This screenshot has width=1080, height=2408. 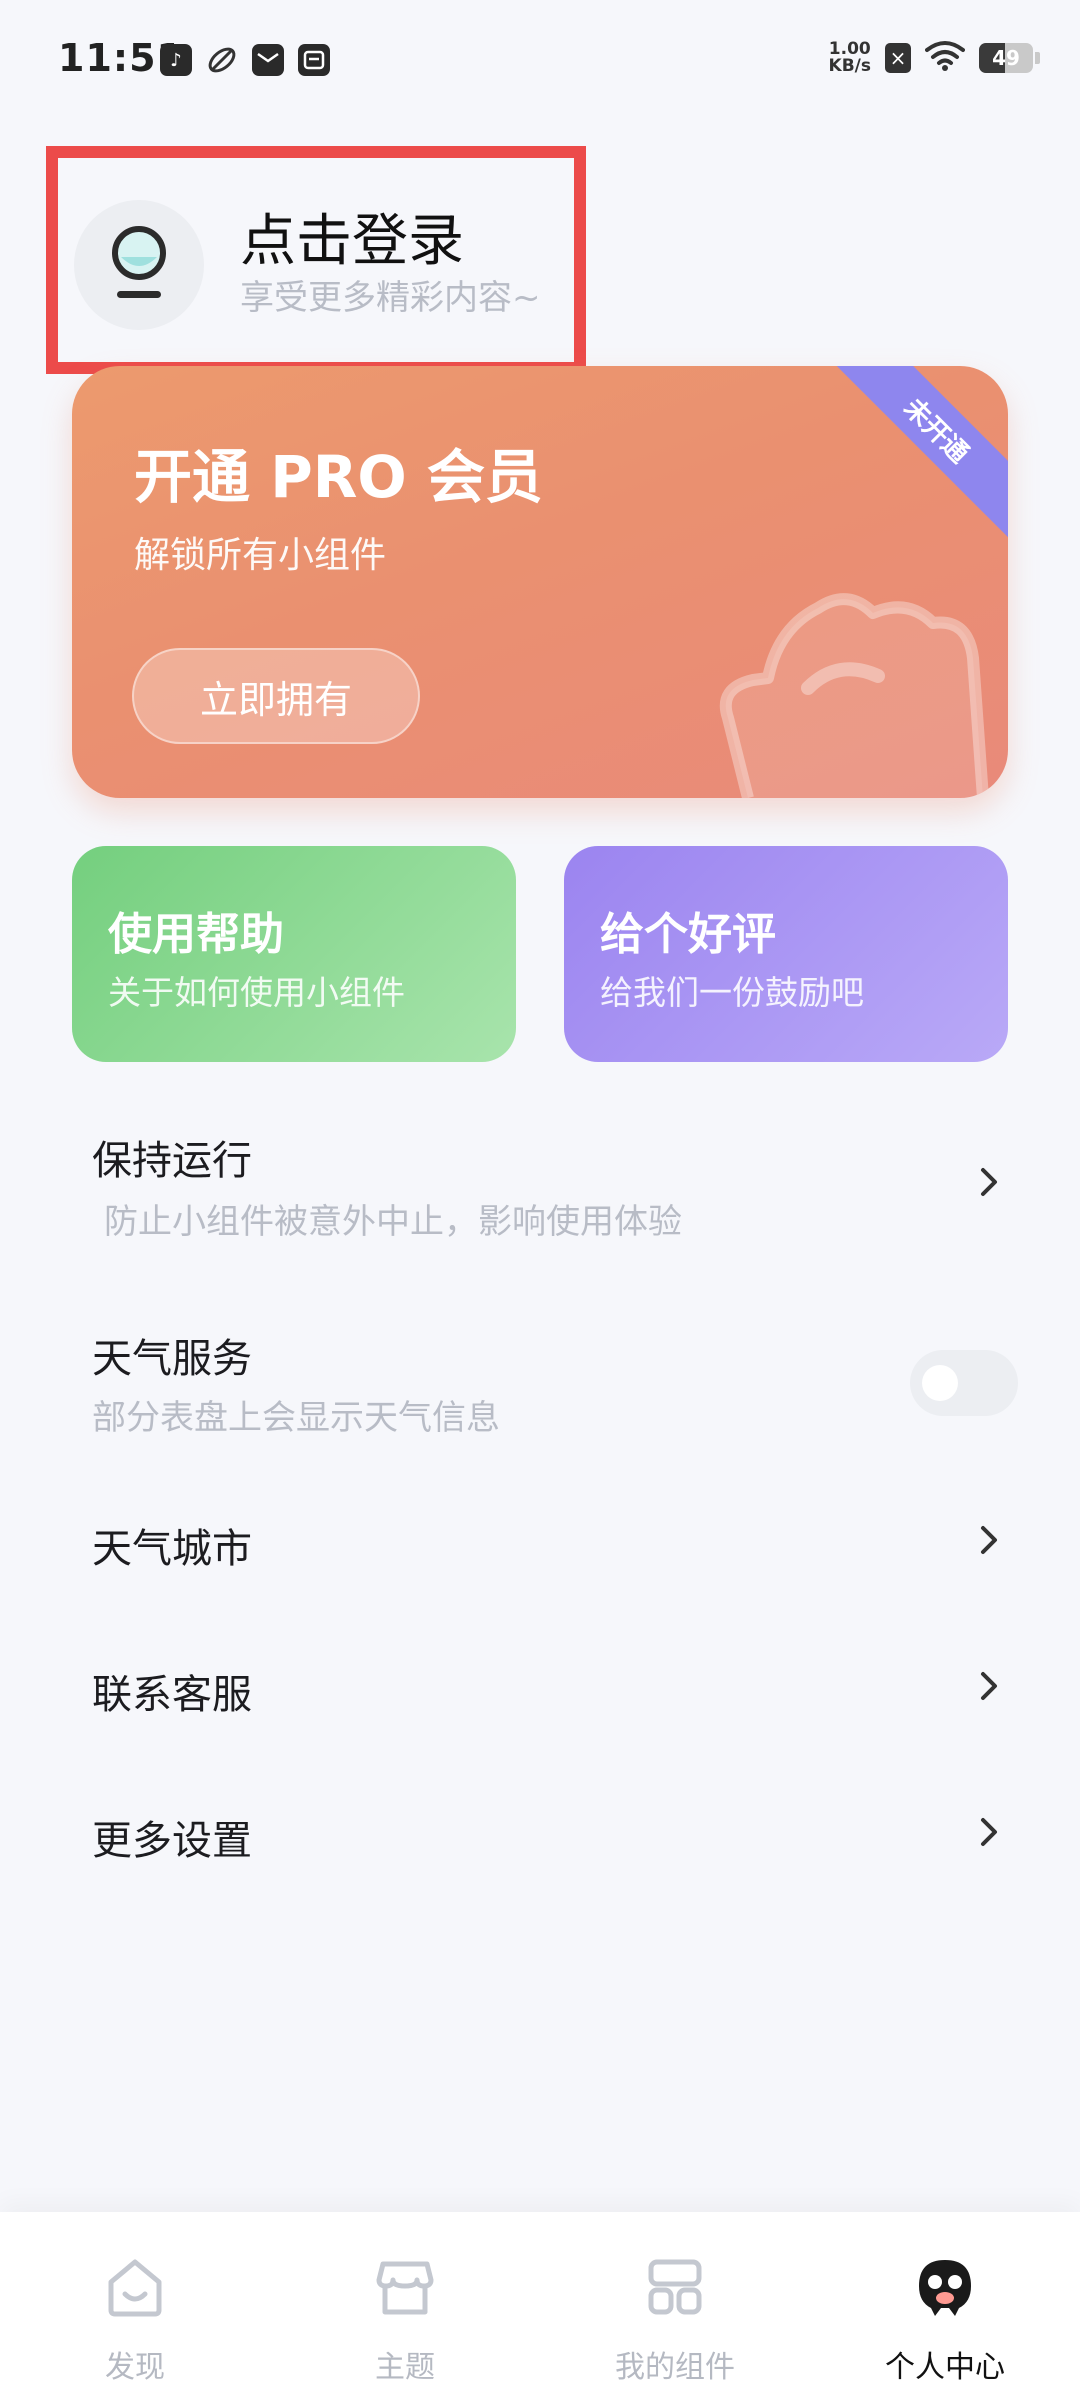 What do you see at coordinates (849, 66) in the screenshot?
I see `net-speed-unit: KB/s` at bounding box center [849, 66].